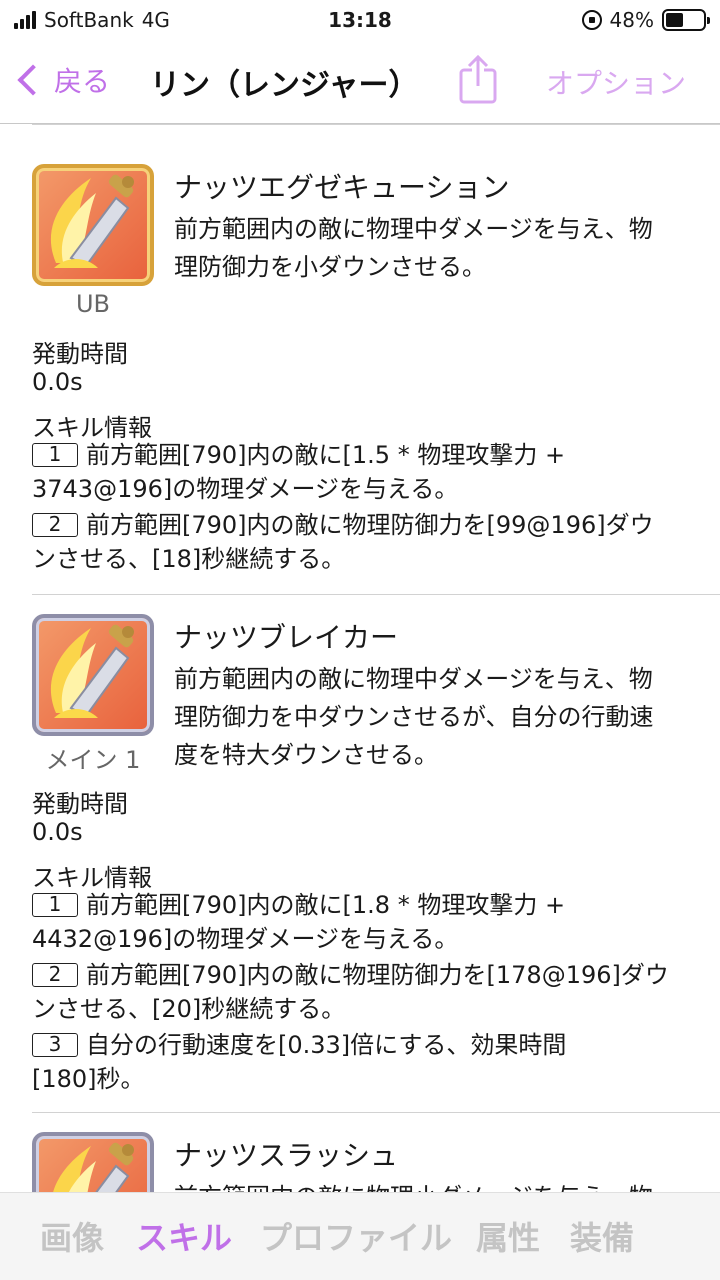 The image size is (720, 1280). I want to click on skill-description: 前方範囲内の敵に物理中ダメージを与え、物 理防御力を小ダウンさせる。, so click(444, 248).